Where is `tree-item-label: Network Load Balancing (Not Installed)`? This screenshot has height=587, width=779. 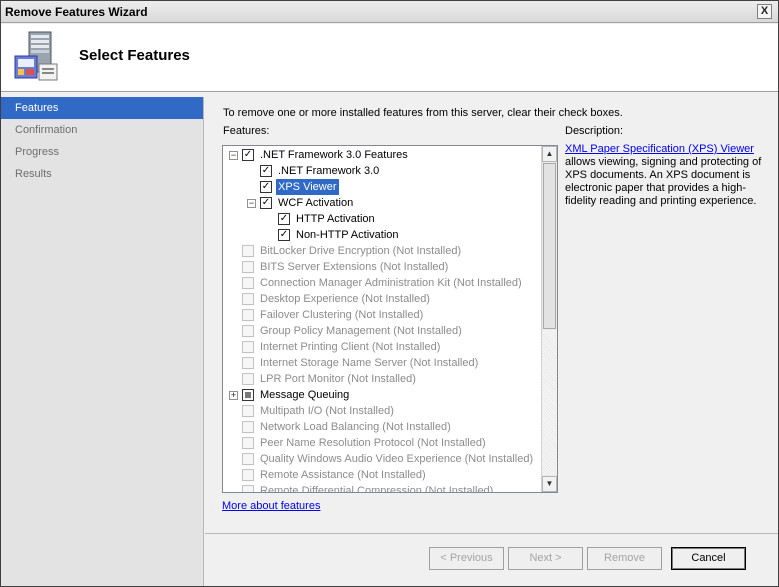
tree-item-label: Network Load Balancing (Not Installed) is located at coordinates (355, 427).